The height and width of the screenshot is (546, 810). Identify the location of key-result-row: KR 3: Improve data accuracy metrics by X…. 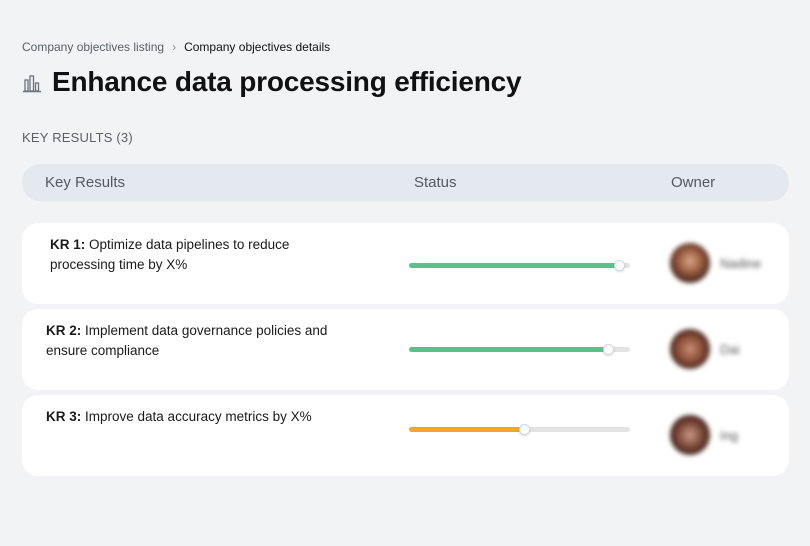
(405, 435).